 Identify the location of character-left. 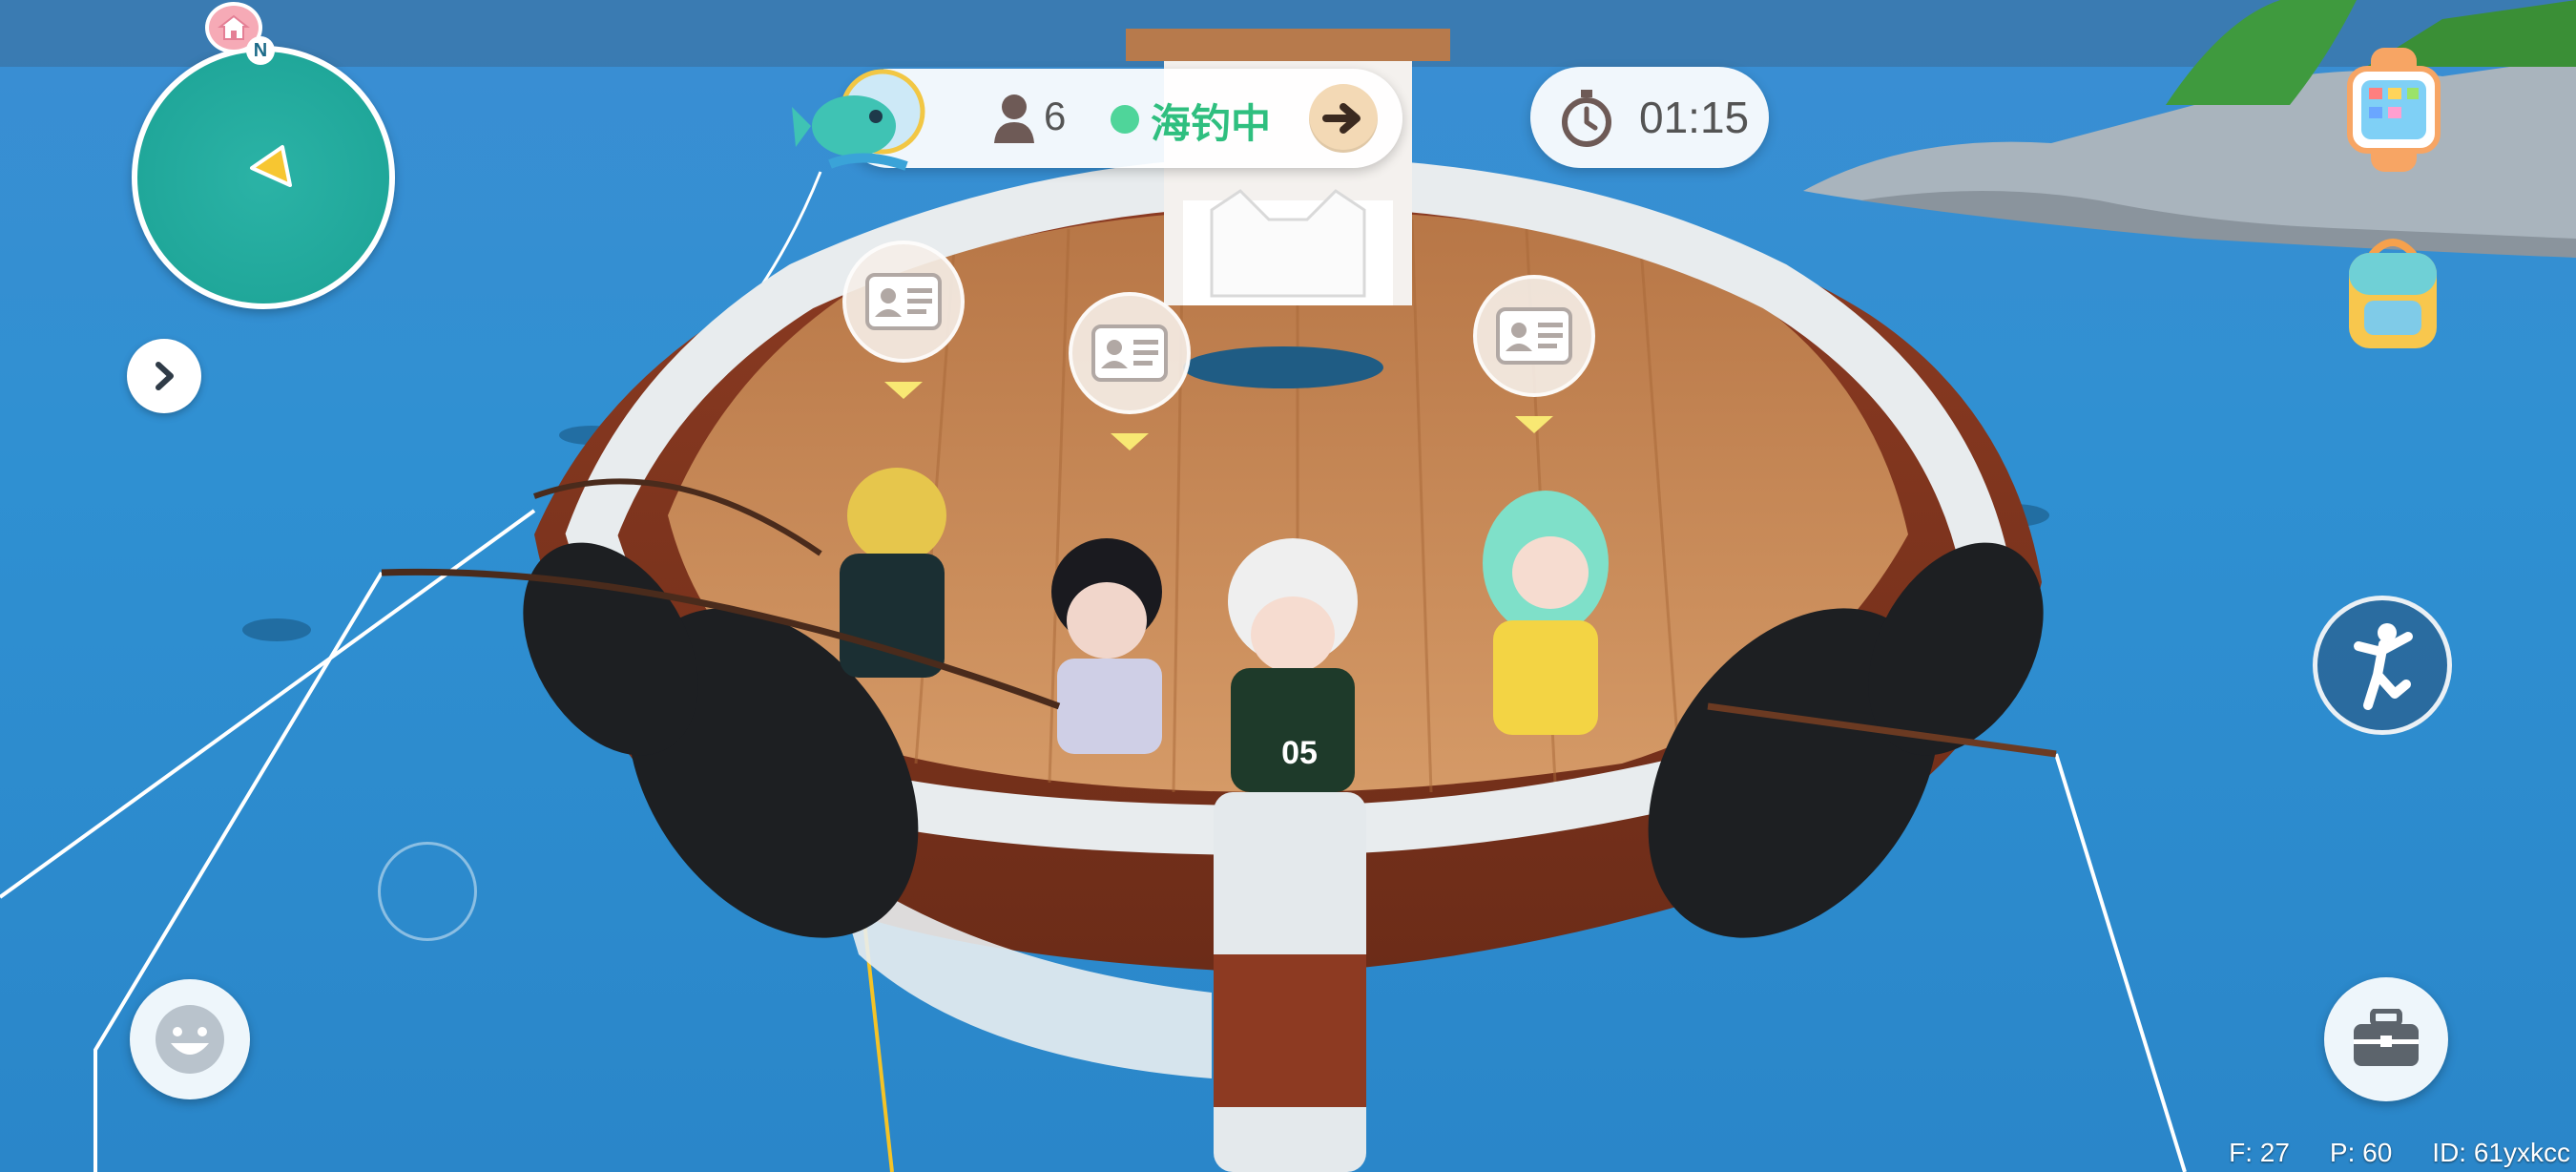
(893, 573).